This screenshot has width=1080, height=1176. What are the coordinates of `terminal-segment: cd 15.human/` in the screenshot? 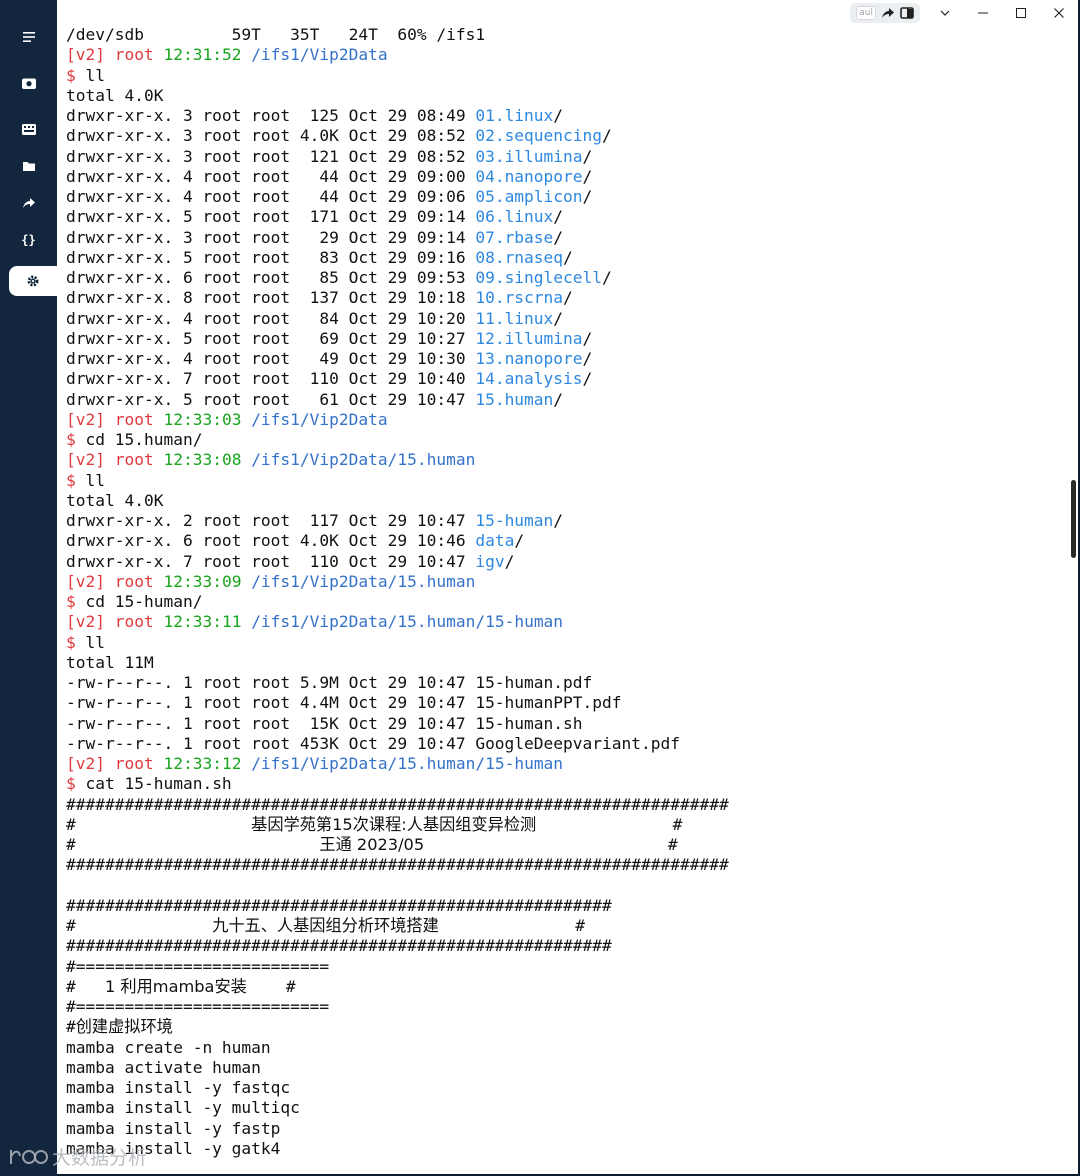 It's located at (139, 439).